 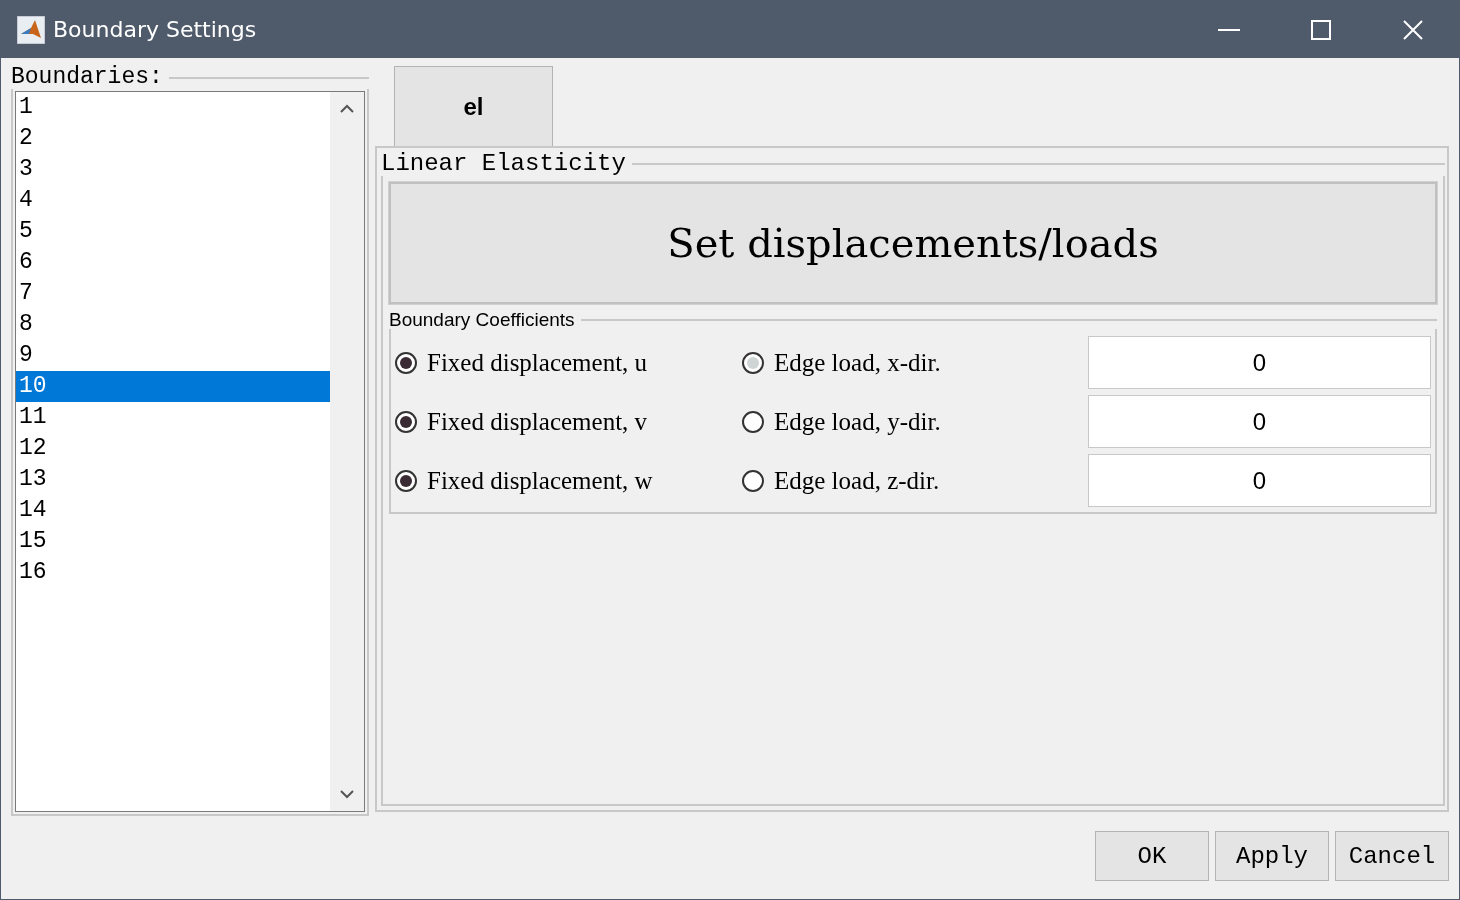 What do you see at coordinates (31, 29) in the screenshot?
I see `app-logo-icon` at bounding box center [31, 29].